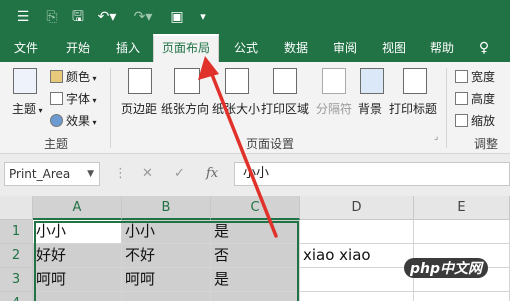  What do you see at coordinates (483, 99) in the screenshot?
I see `height-label: 高度` at bounding box center [483, 99].